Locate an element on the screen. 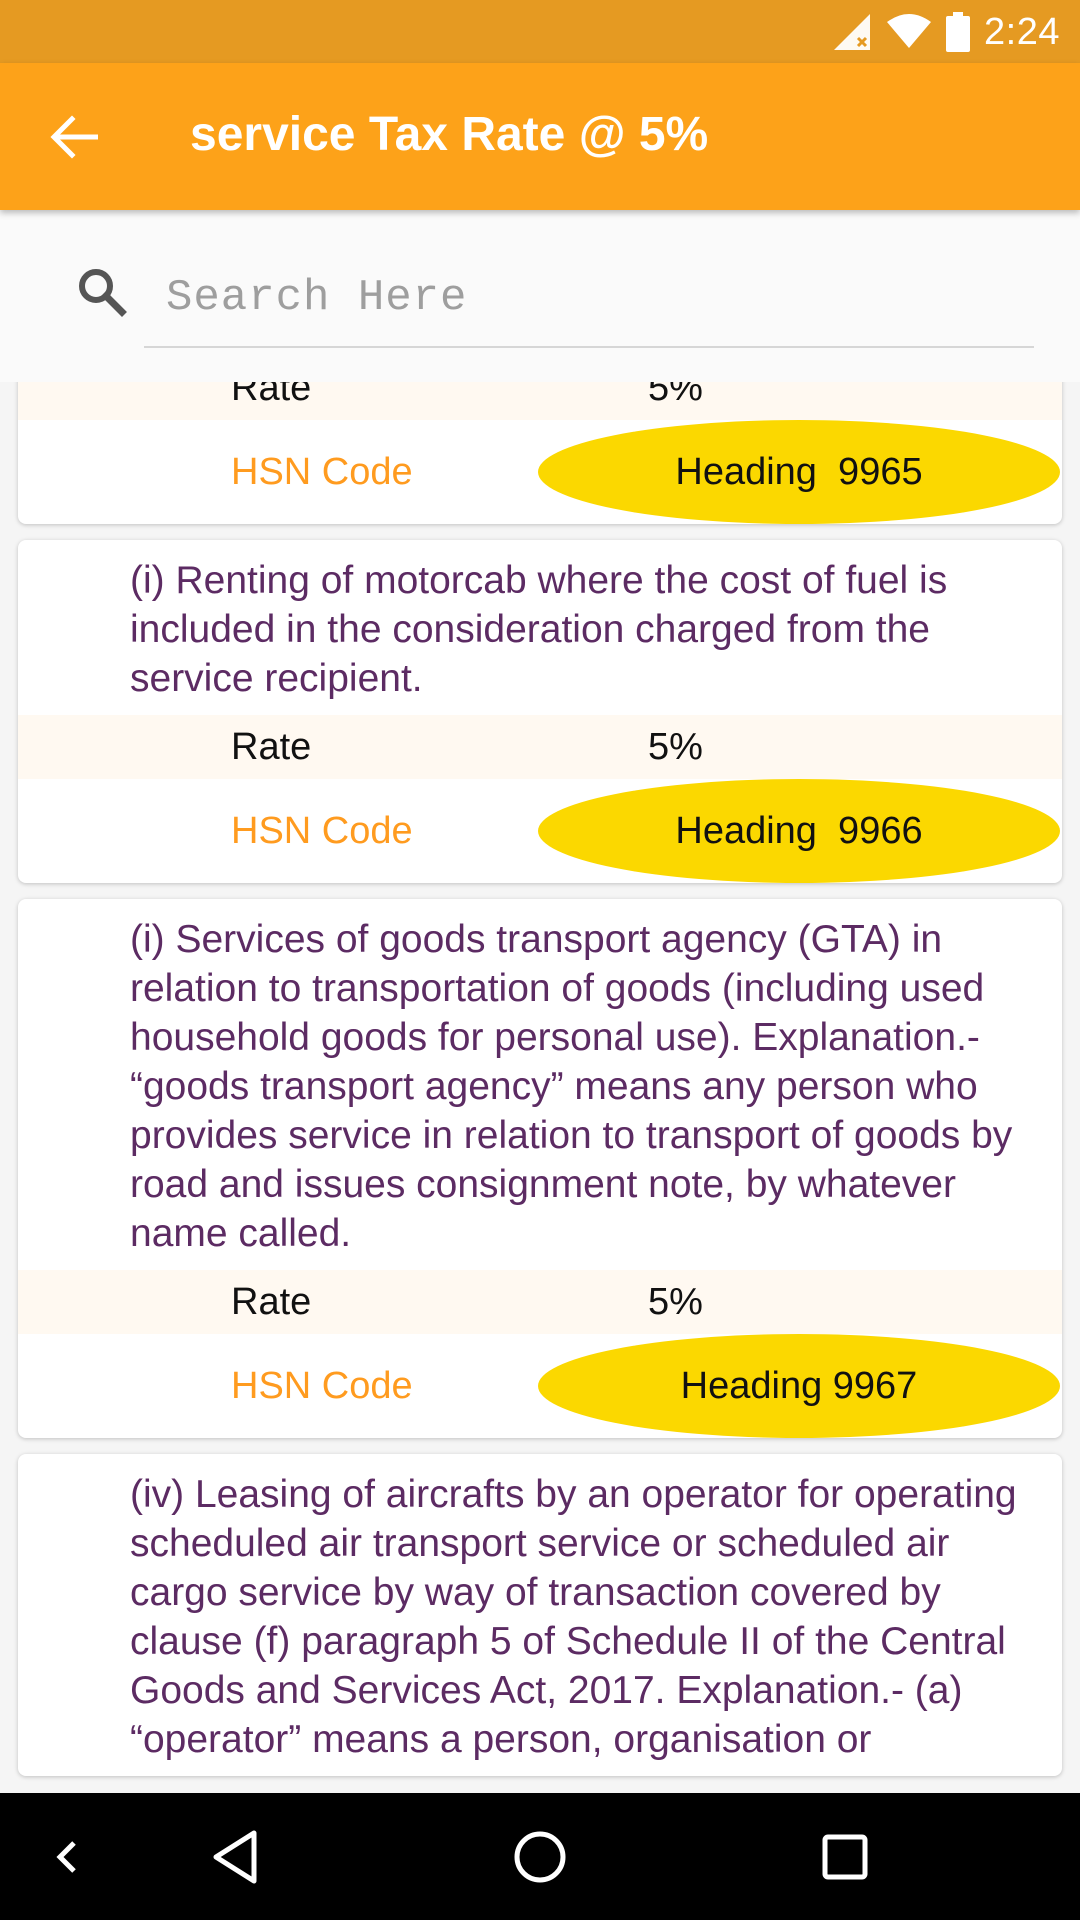 This screenshot has height=1920, width=1080. hsn-code-badge: Heading 9967 is located at coordinates (799, 1386).